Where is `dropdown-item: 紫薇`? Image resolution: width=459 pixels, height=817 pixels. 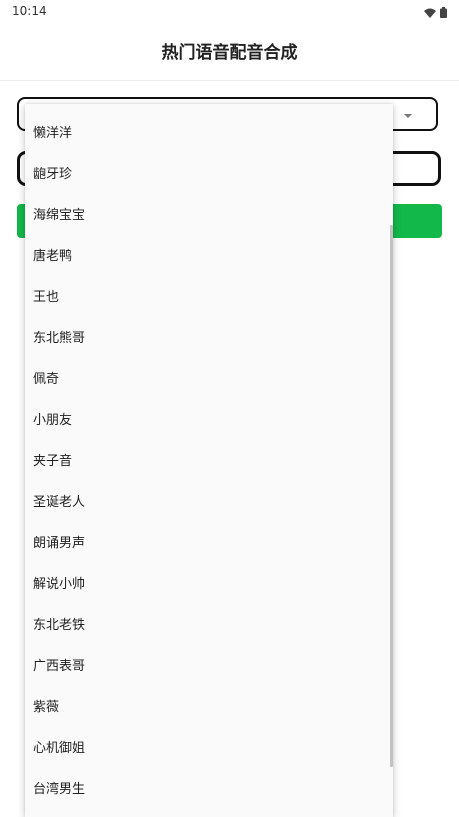
dropdown-item: 紫薇 is located at coordinates (209, 707).